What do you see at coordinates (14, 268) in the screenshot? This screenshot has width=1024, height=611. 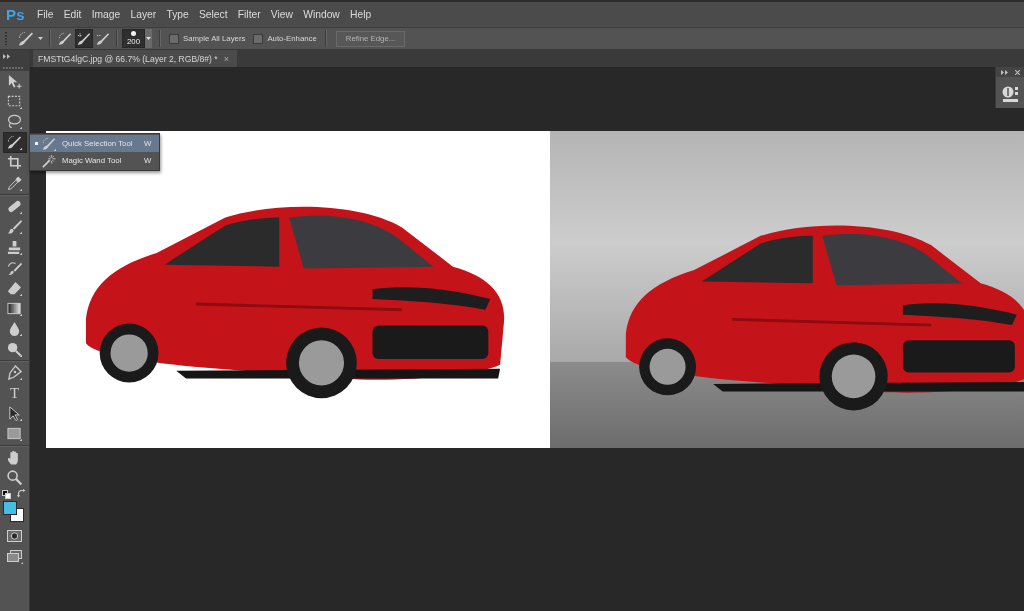 I see `history-brush-icon` at bounding box center [14, 268].